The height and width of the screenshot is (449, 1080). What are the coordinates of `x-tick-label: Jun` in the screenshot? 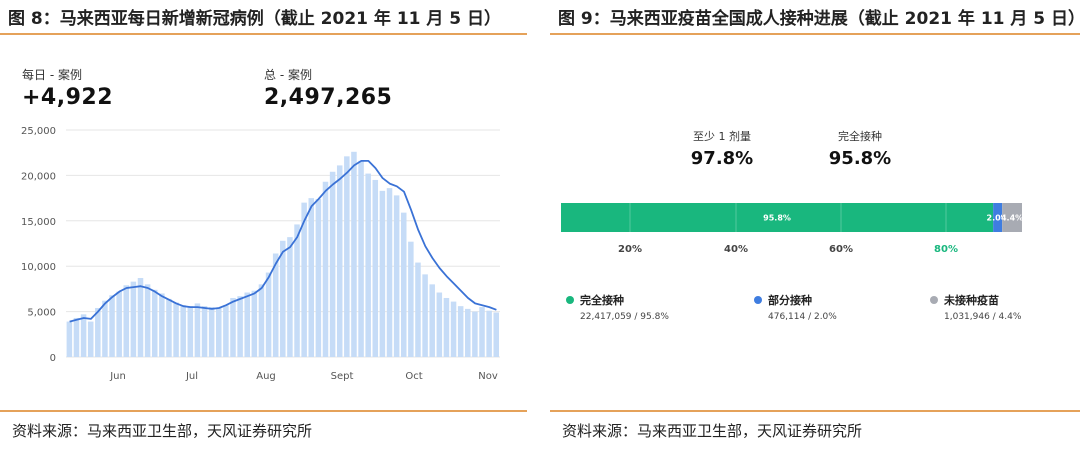 It's located at (117, 376).